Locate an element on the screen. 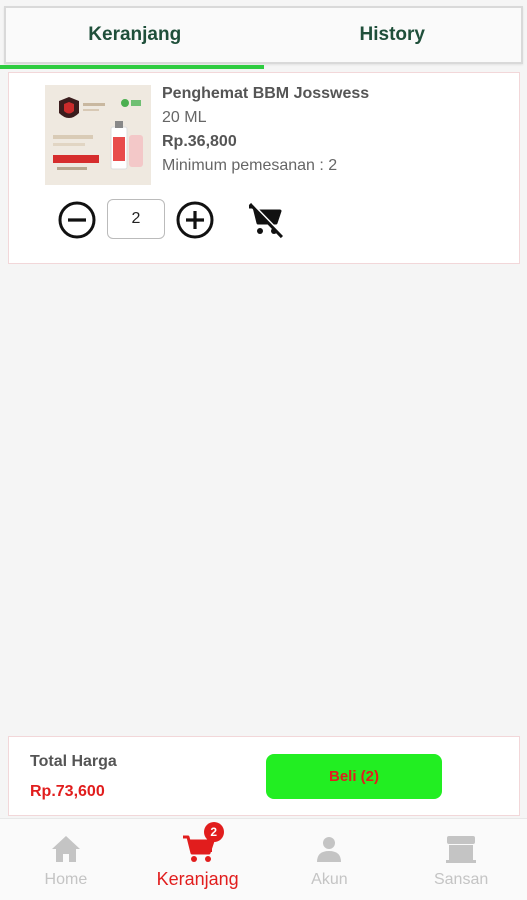  bottom-navigation: Home 2 Keranjang Akun Sansan is located at coordinates (263, 859).